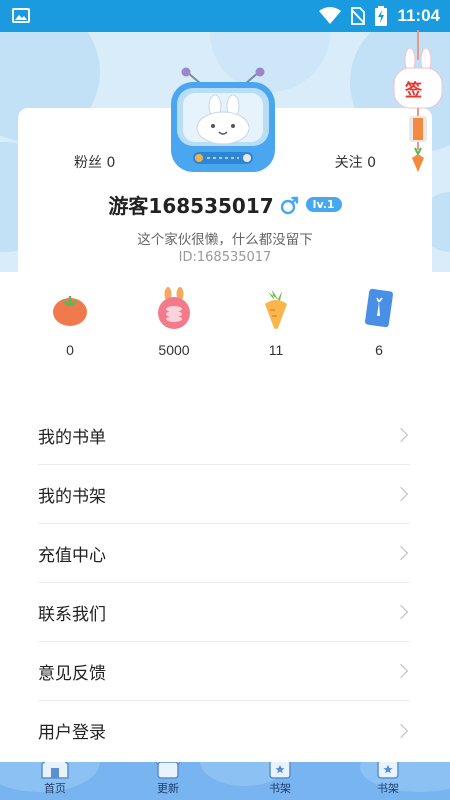 The image size is (450, 800). What do you see at coordinates (225, 240) in the screenshot?
I see `user-bio: 这个家伙很懒，什么都没留下` at bounding box center [225, 240].